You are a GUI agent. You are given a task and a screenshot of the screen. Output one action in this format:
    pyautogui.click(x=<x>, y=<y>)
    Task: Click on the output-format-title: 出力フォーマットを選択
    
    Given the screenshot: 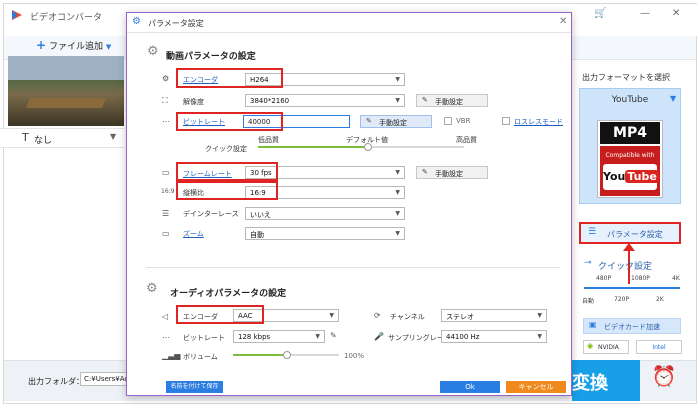 What is the action you would take?
    pyautogui.click(x=626, y=77)
    